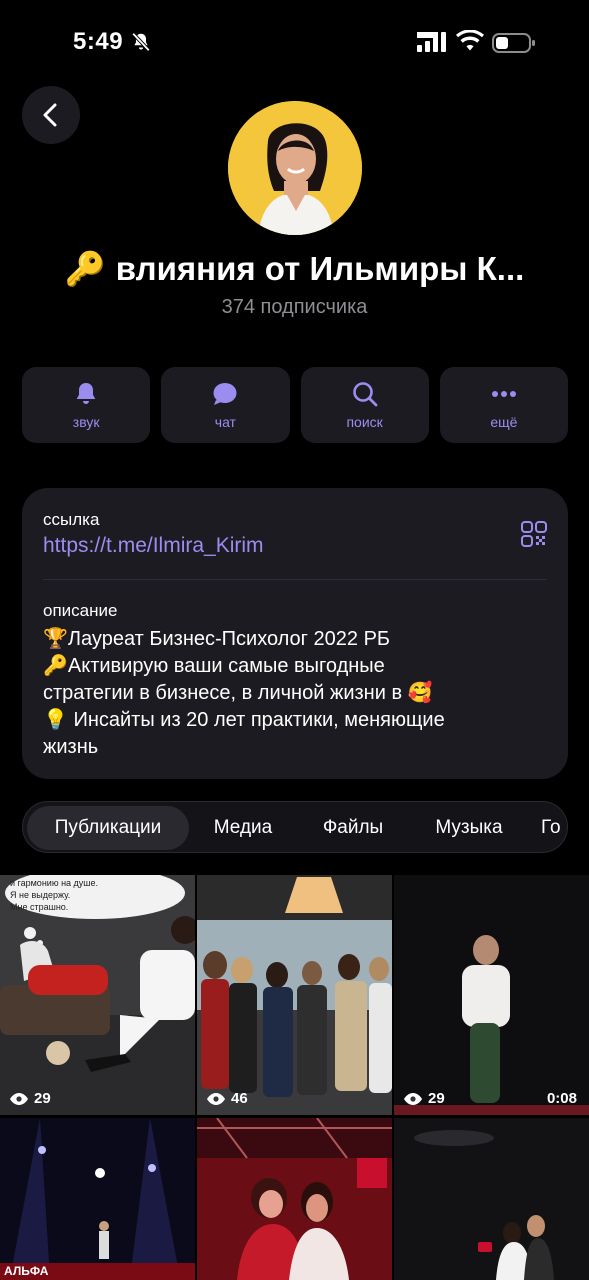 The image size is (589, 1280). What do you see at coordinates (54, 883) in the screenshot?
I see `caption-line: и гармонию на душе.` at bounding box center [54, 883].